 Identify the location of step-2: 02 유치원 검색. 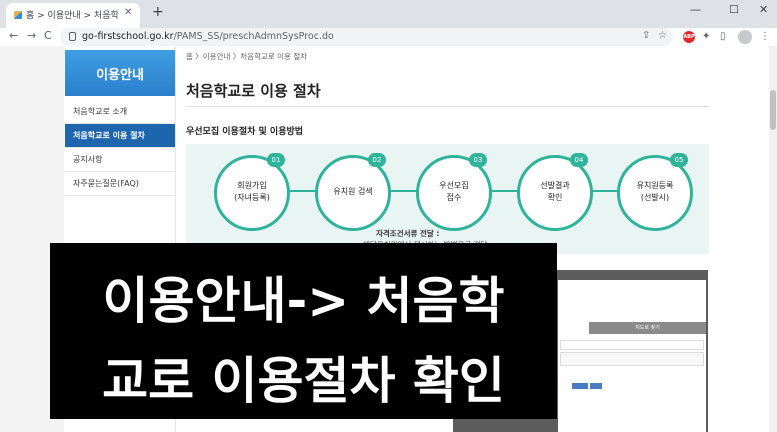
(353, 192).